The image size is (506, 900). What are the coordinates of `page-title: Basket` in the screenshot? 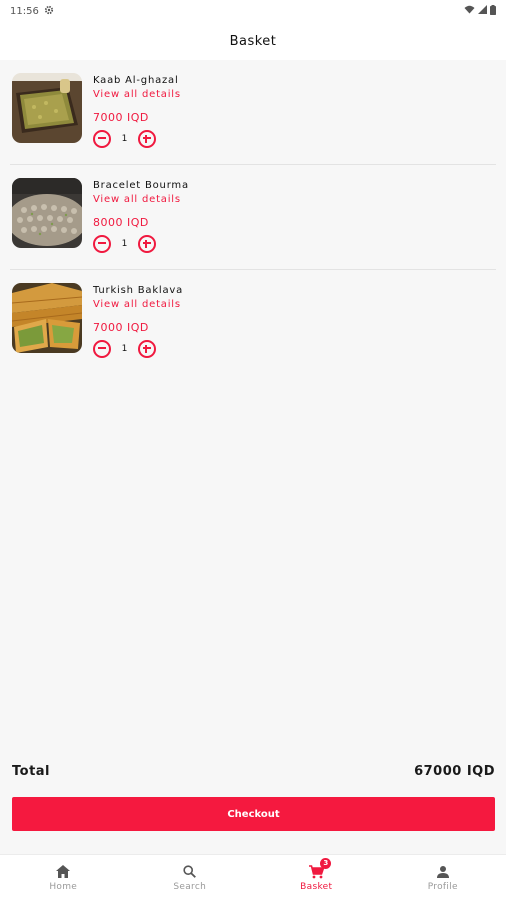 It's located at (253, 41).